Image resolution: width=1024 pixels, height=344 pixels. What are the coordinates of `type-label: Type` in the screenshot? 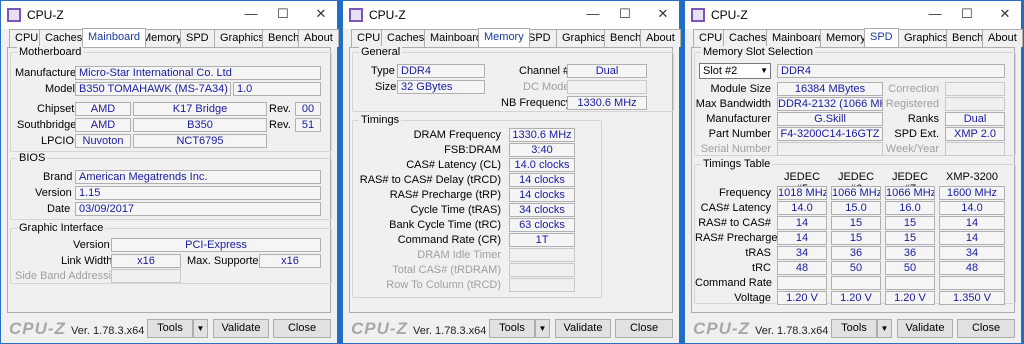 It's located at (383, 71).